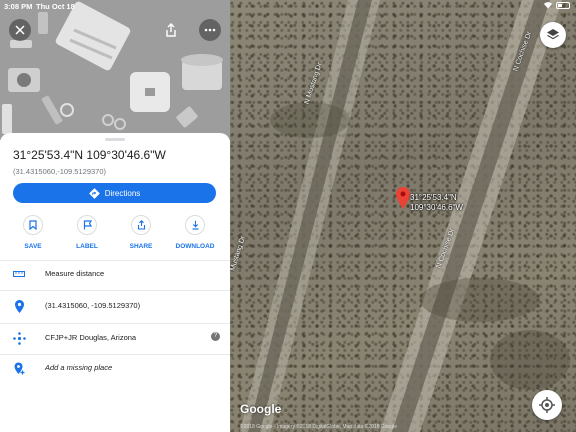  I want to click on illustration-graphic, so click(115, 70).